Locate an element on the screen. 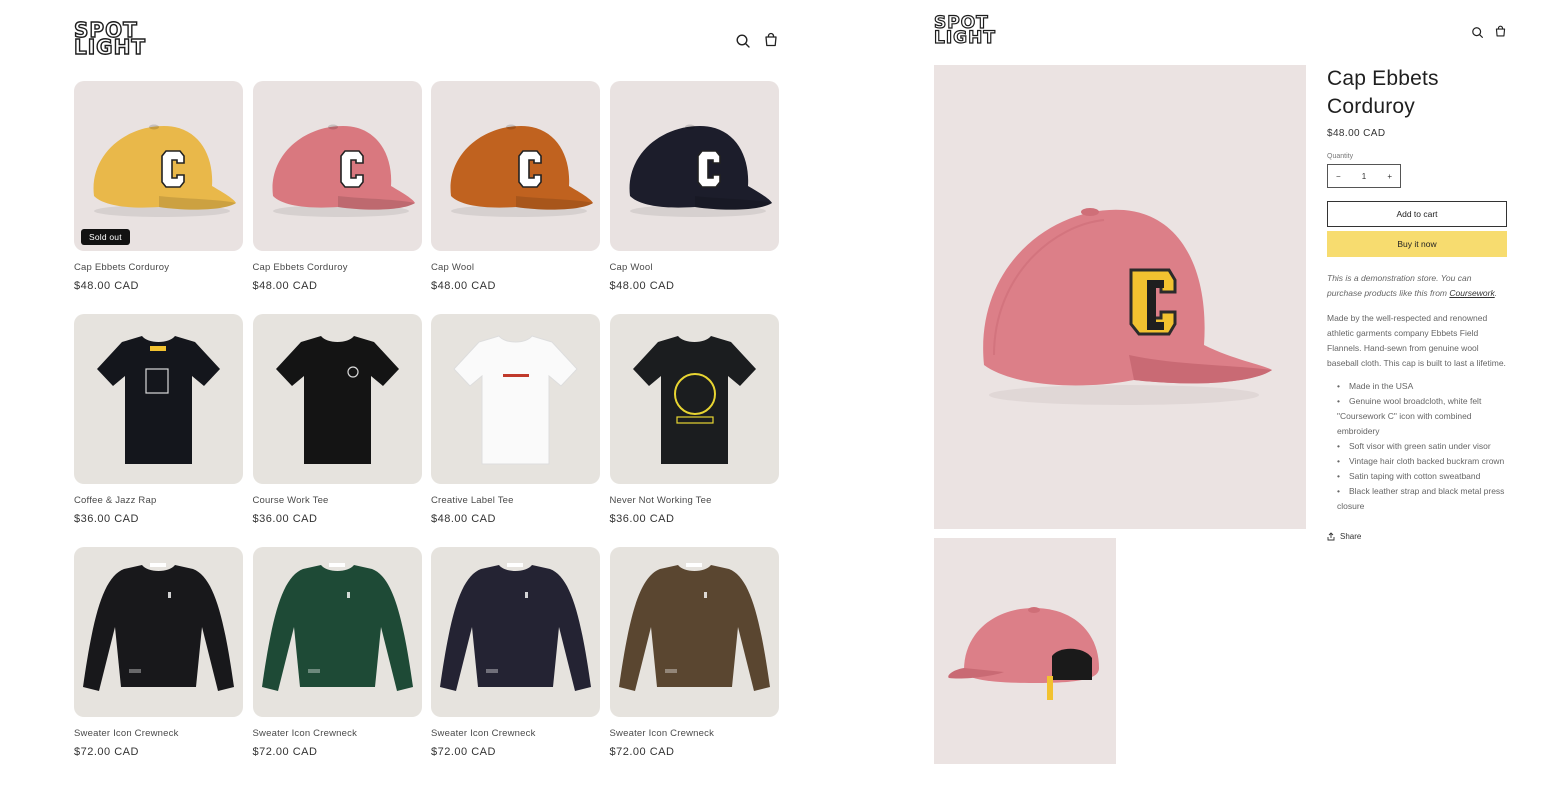 The image size is (1568, 787). quantity-input: 1 is located at coordinates (1364, 176).